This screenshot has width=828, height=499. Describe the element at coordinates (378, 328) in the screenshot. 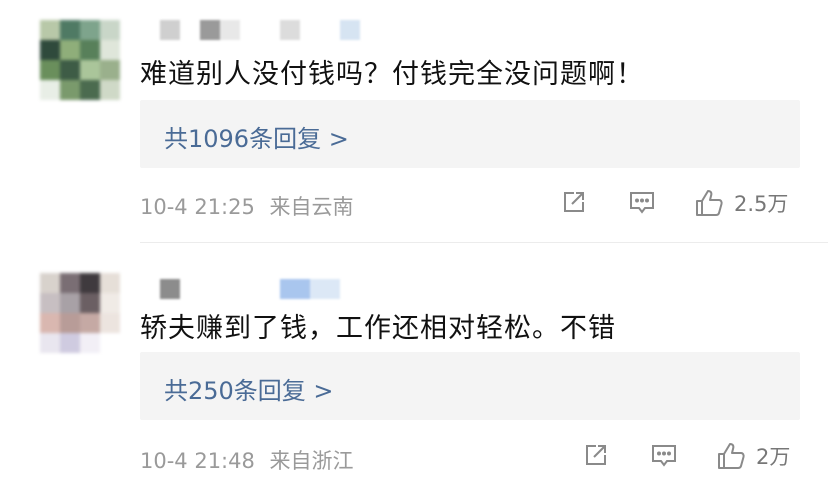

I see `comment-text: 轿夫赚到了钱，工作还相对轻松。不错` at that location.